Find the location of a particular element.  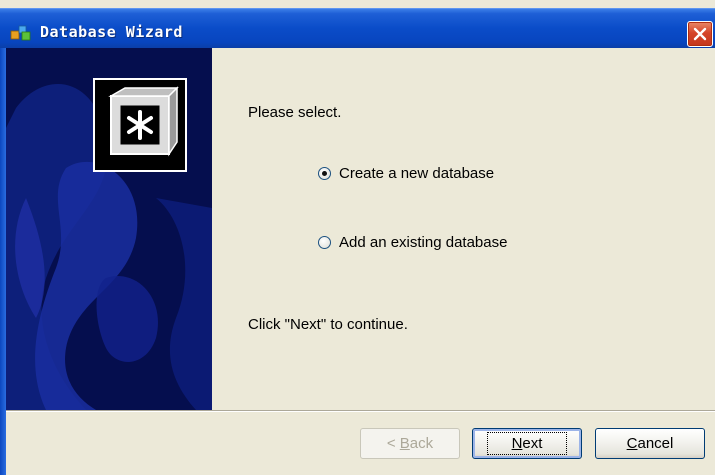

prompt-text: Please select. is located at coordinates (295, 112).